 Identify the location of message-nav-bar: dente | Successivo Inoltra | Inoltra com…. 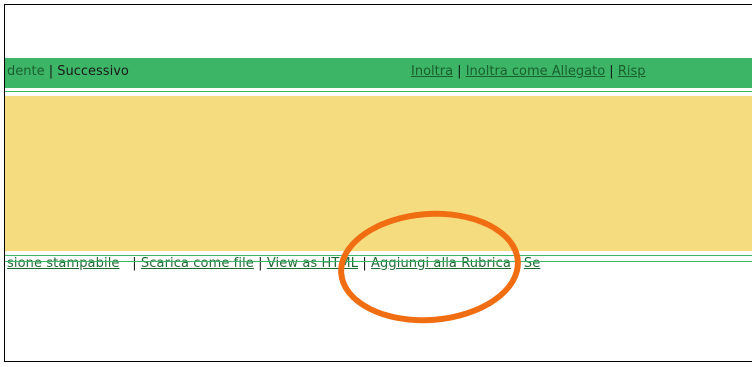
(378, 73).